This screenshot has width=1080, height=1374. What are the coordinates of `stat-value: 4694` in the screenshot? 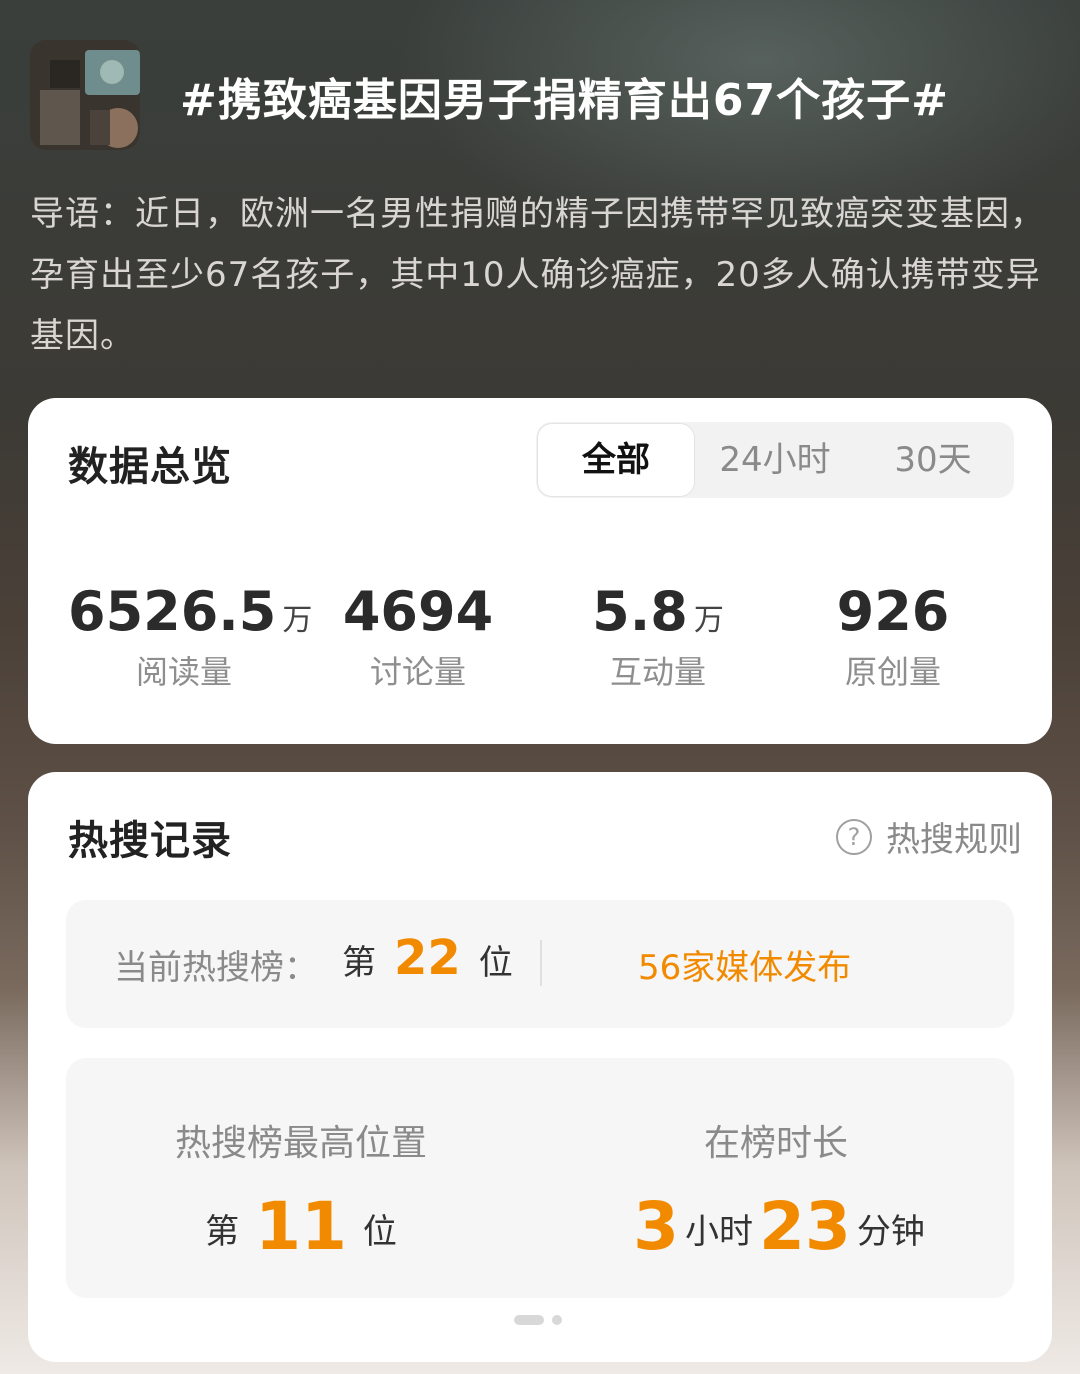 It's located at (418, 611).